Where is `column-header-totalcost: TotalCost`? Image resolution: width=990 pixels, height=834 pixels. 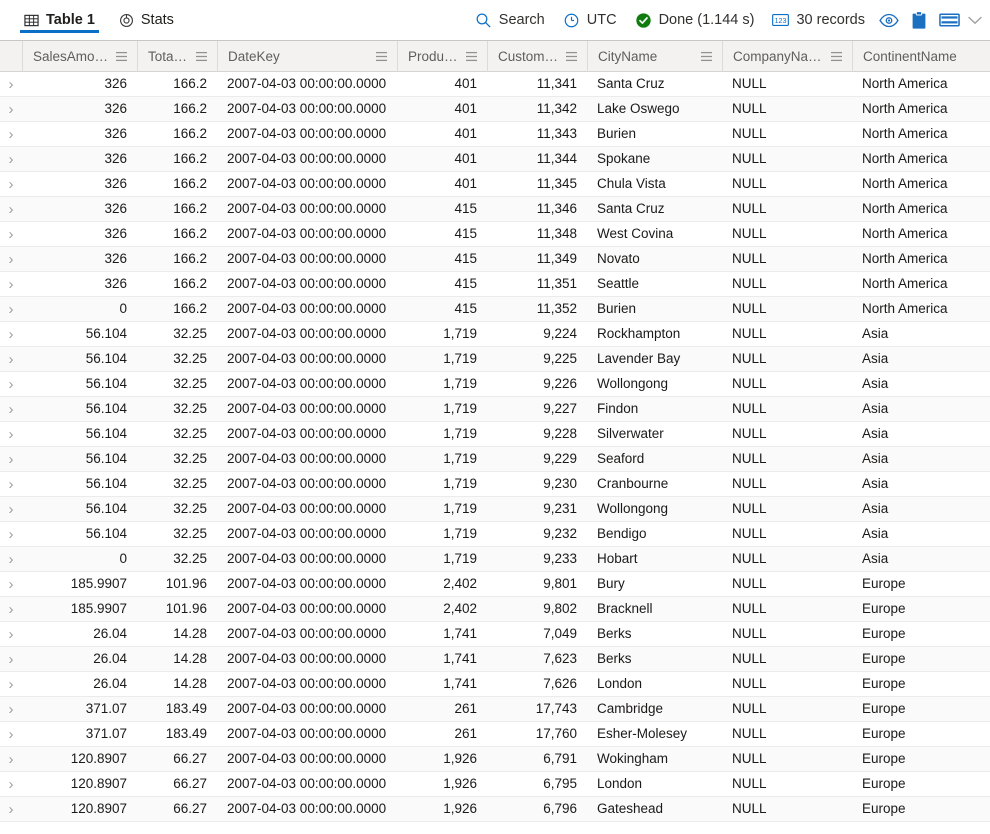 column-header-totalcost: TotalCost is located at coordinates (177, 56).